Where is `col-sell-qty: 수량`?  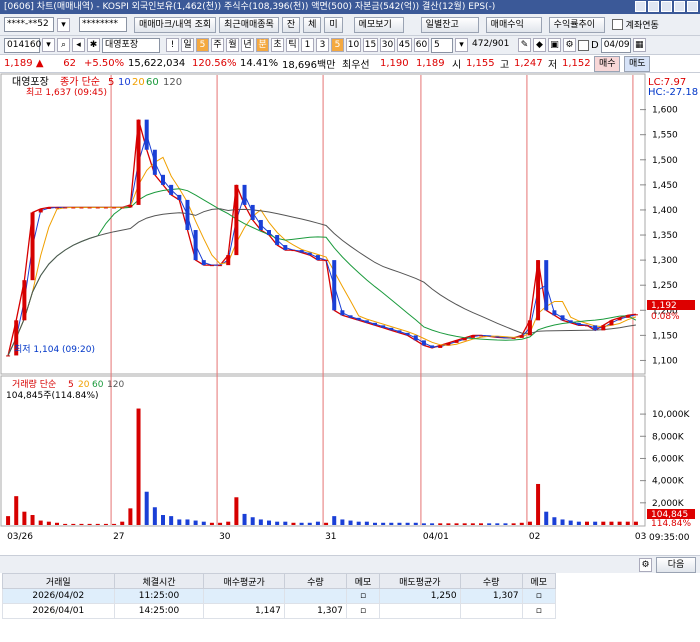 col-sell-qty: 수량 is located at coordinates (491, 581).